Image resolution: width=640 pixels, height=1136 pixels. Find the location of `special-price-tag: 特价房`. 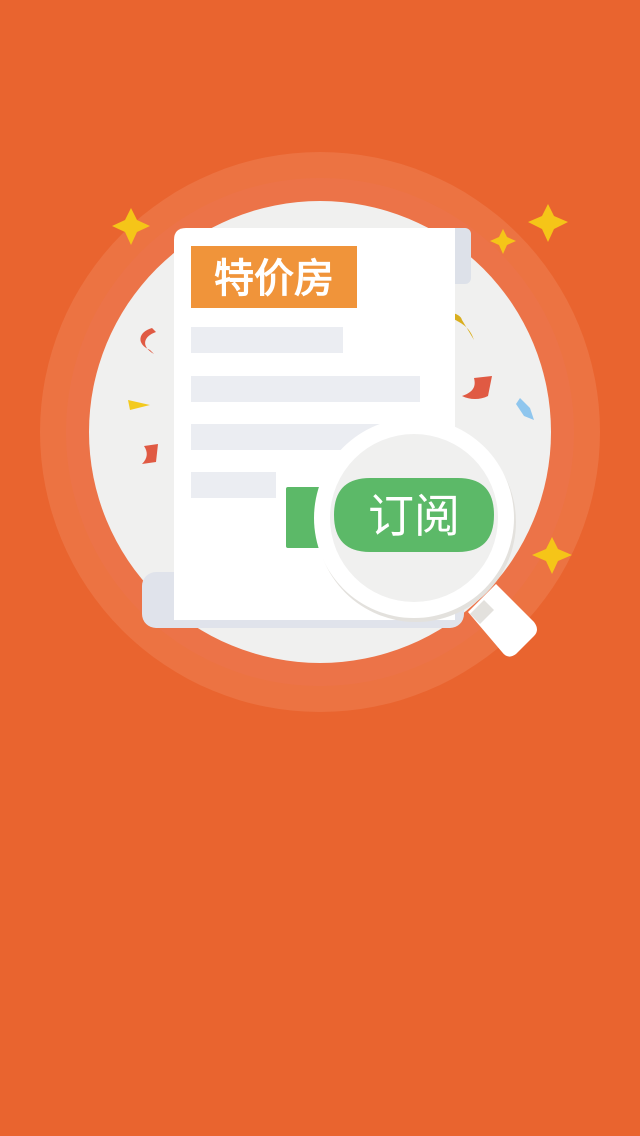

special-price-tag: 特价房 is located at coordinates (274, 277).